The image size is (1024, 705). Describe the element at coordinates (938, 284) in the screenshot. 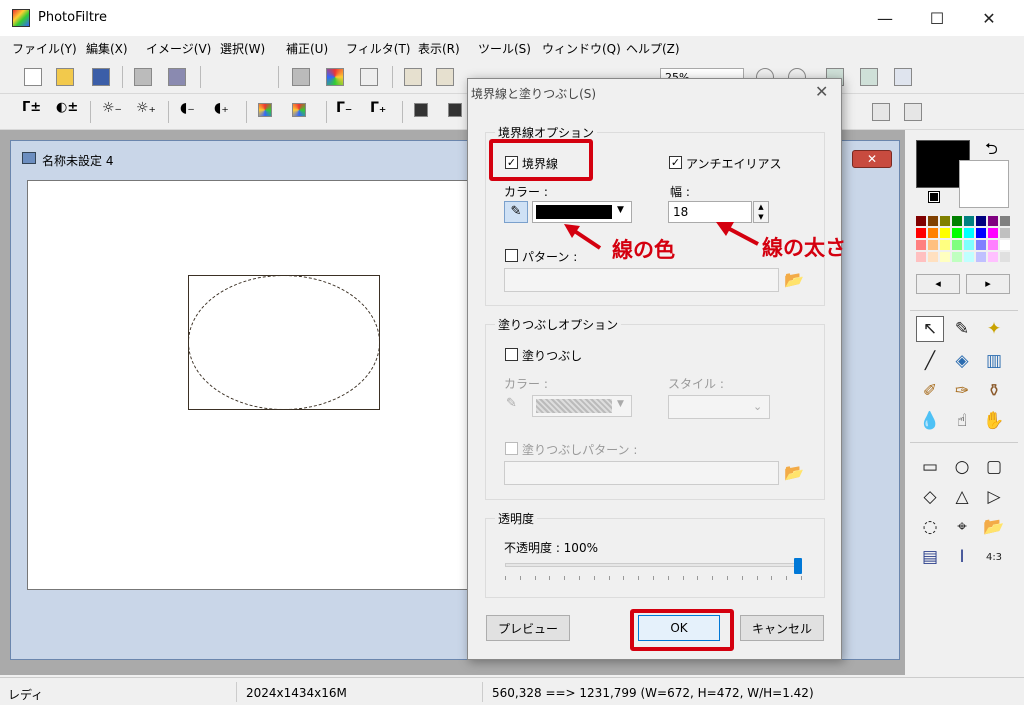

I see `palette-prev-button: ◂` at that location.